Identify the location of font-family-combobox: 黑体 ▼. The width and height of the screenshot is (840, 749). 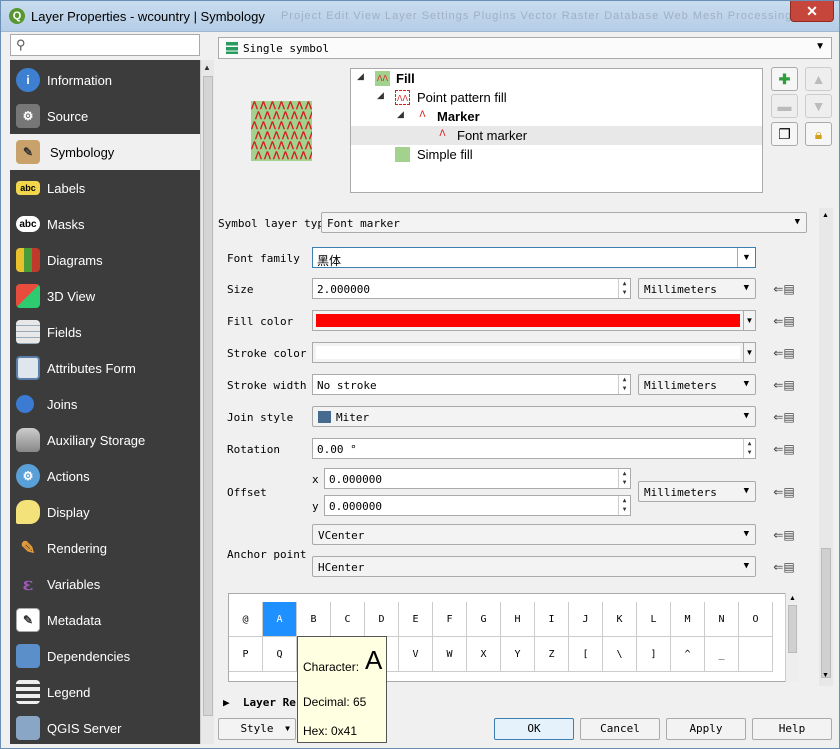
(534, 257).